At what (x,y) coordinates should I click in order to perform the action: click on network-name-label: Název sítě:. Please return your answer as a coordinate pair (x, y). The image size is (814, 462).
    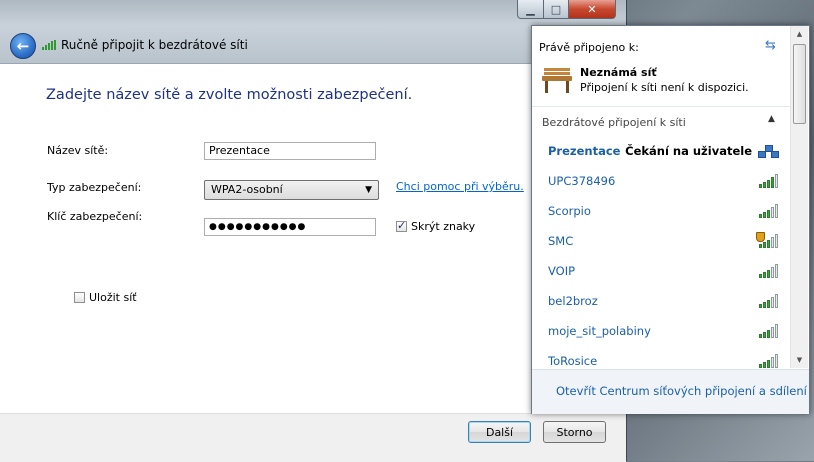
    Looking at the image, I should click on (78, 150).